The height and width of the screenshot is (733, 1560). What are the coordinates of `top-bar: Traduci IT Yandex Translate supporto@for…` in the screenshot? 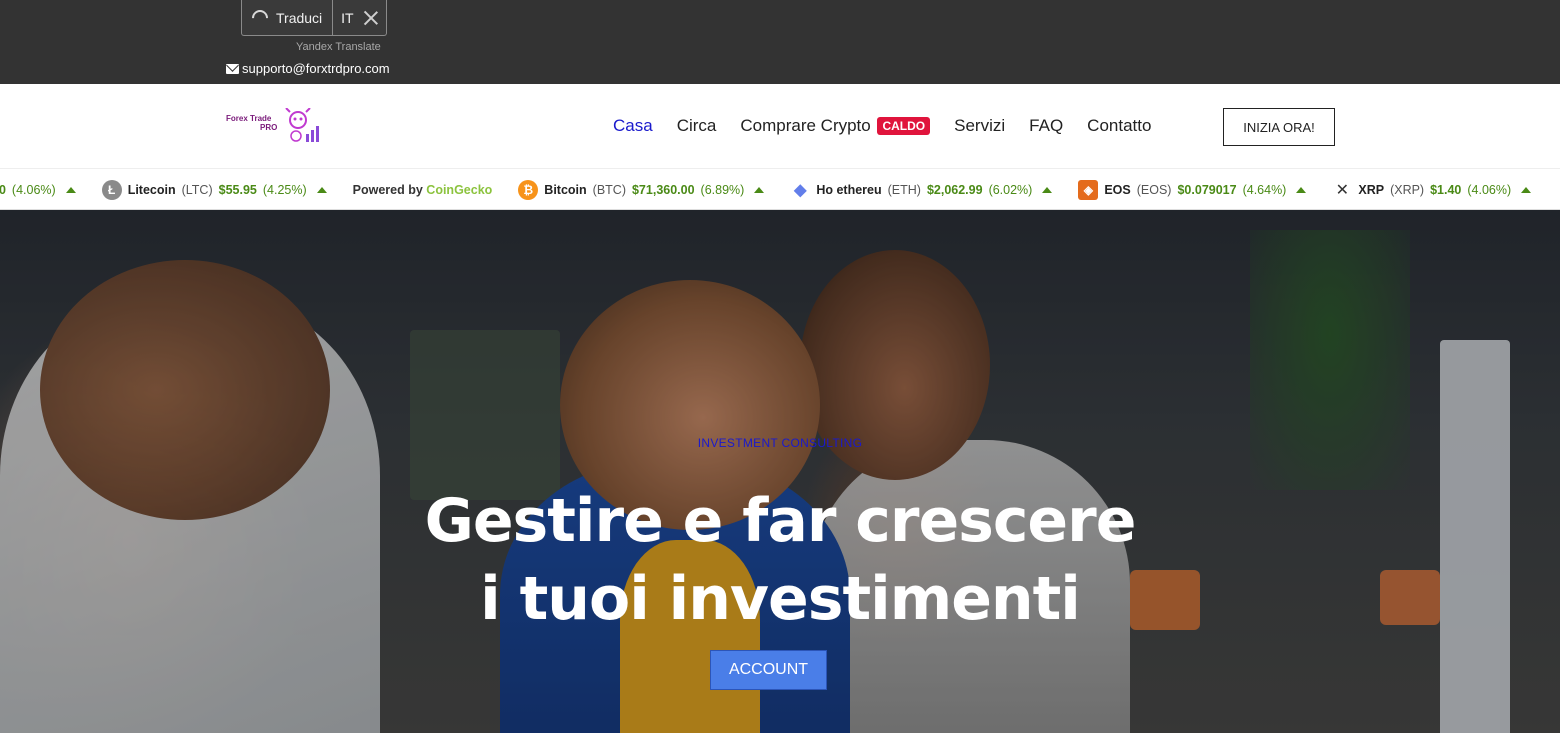 It's located at (780, 42).